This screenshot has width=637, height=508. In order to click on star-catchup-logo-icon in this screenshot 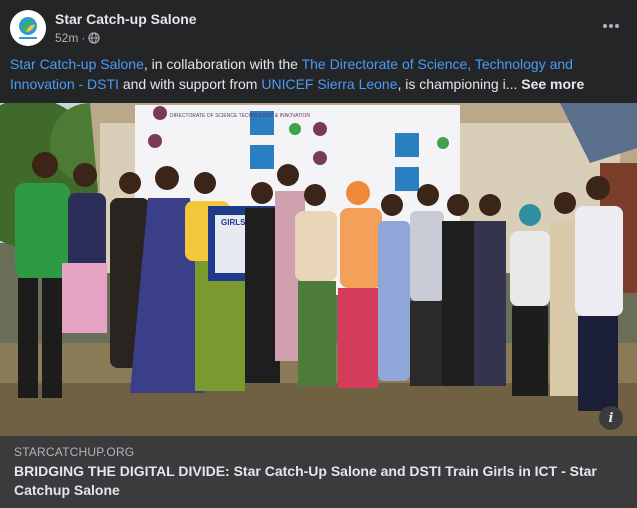, I will do `click(28, 28)`.